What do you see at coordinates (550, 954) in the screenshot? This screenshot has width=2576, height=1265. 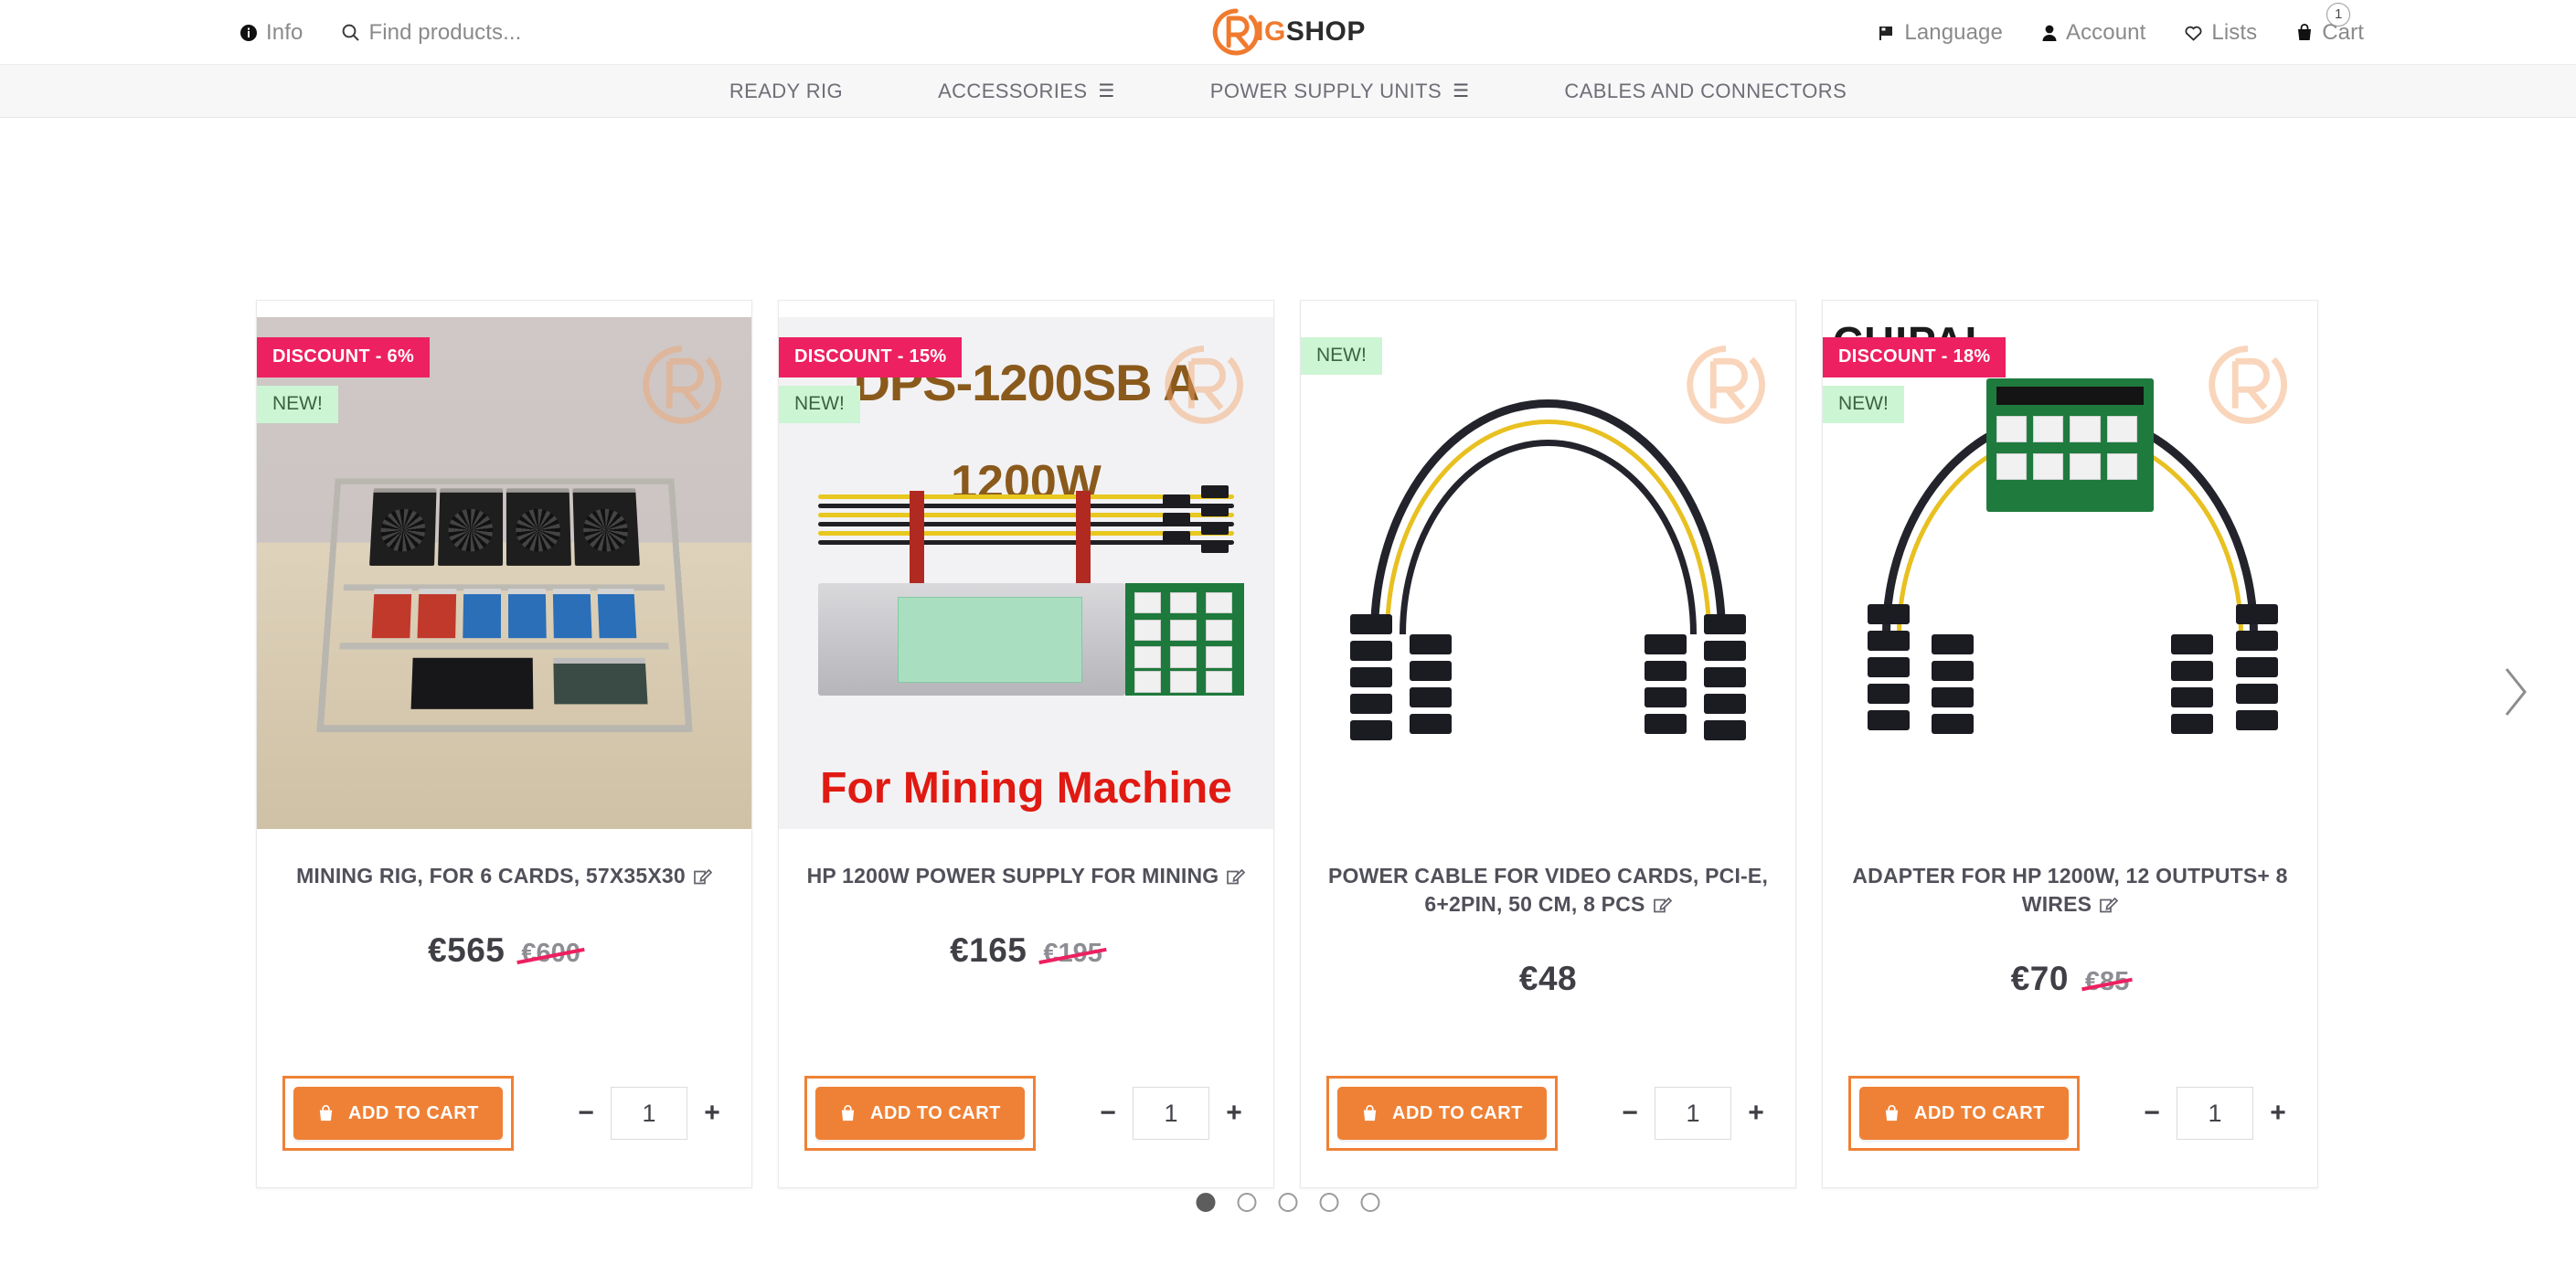 I see `old-price: €600` at bounding box center [550, 954].